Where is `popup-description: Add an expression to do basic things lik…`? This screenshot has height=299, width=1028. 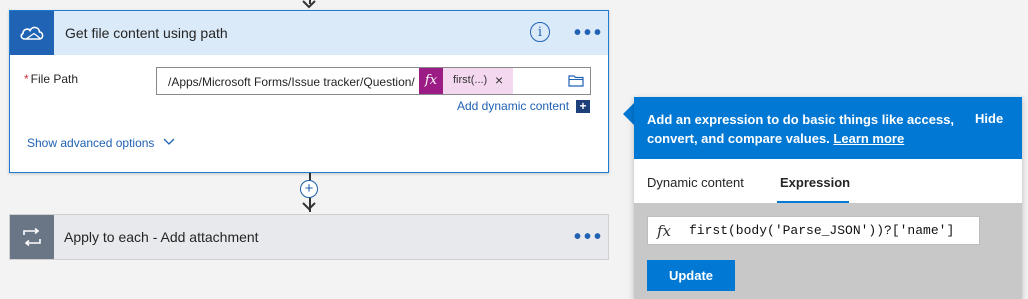
popup-description: Add an expression to do basic things lik… is located at coordinates (802, 129).